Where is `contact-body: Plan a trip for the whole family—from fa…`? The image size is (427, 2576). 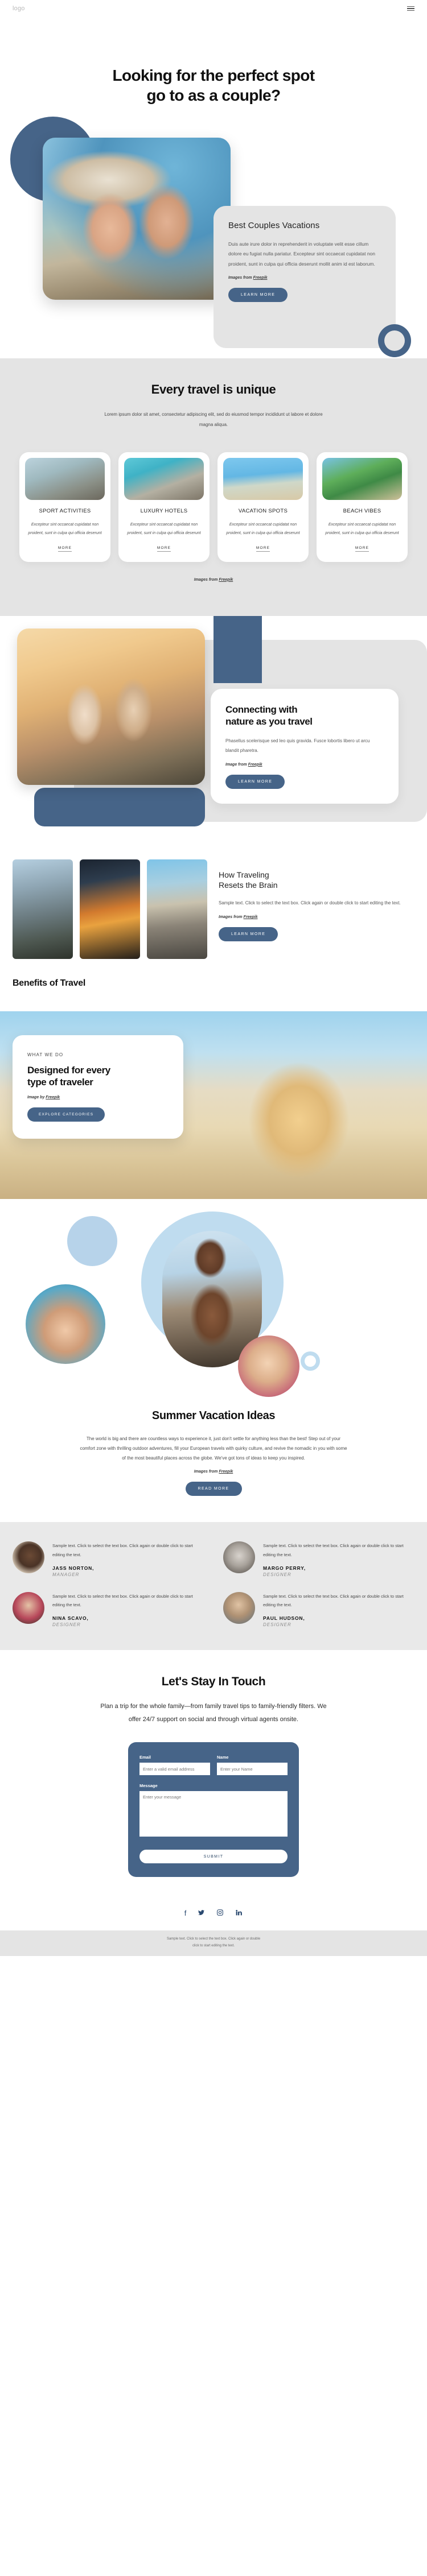
contact-body: Plan a trip for the whole family—from fa… is located at coordinates (213, 1713).